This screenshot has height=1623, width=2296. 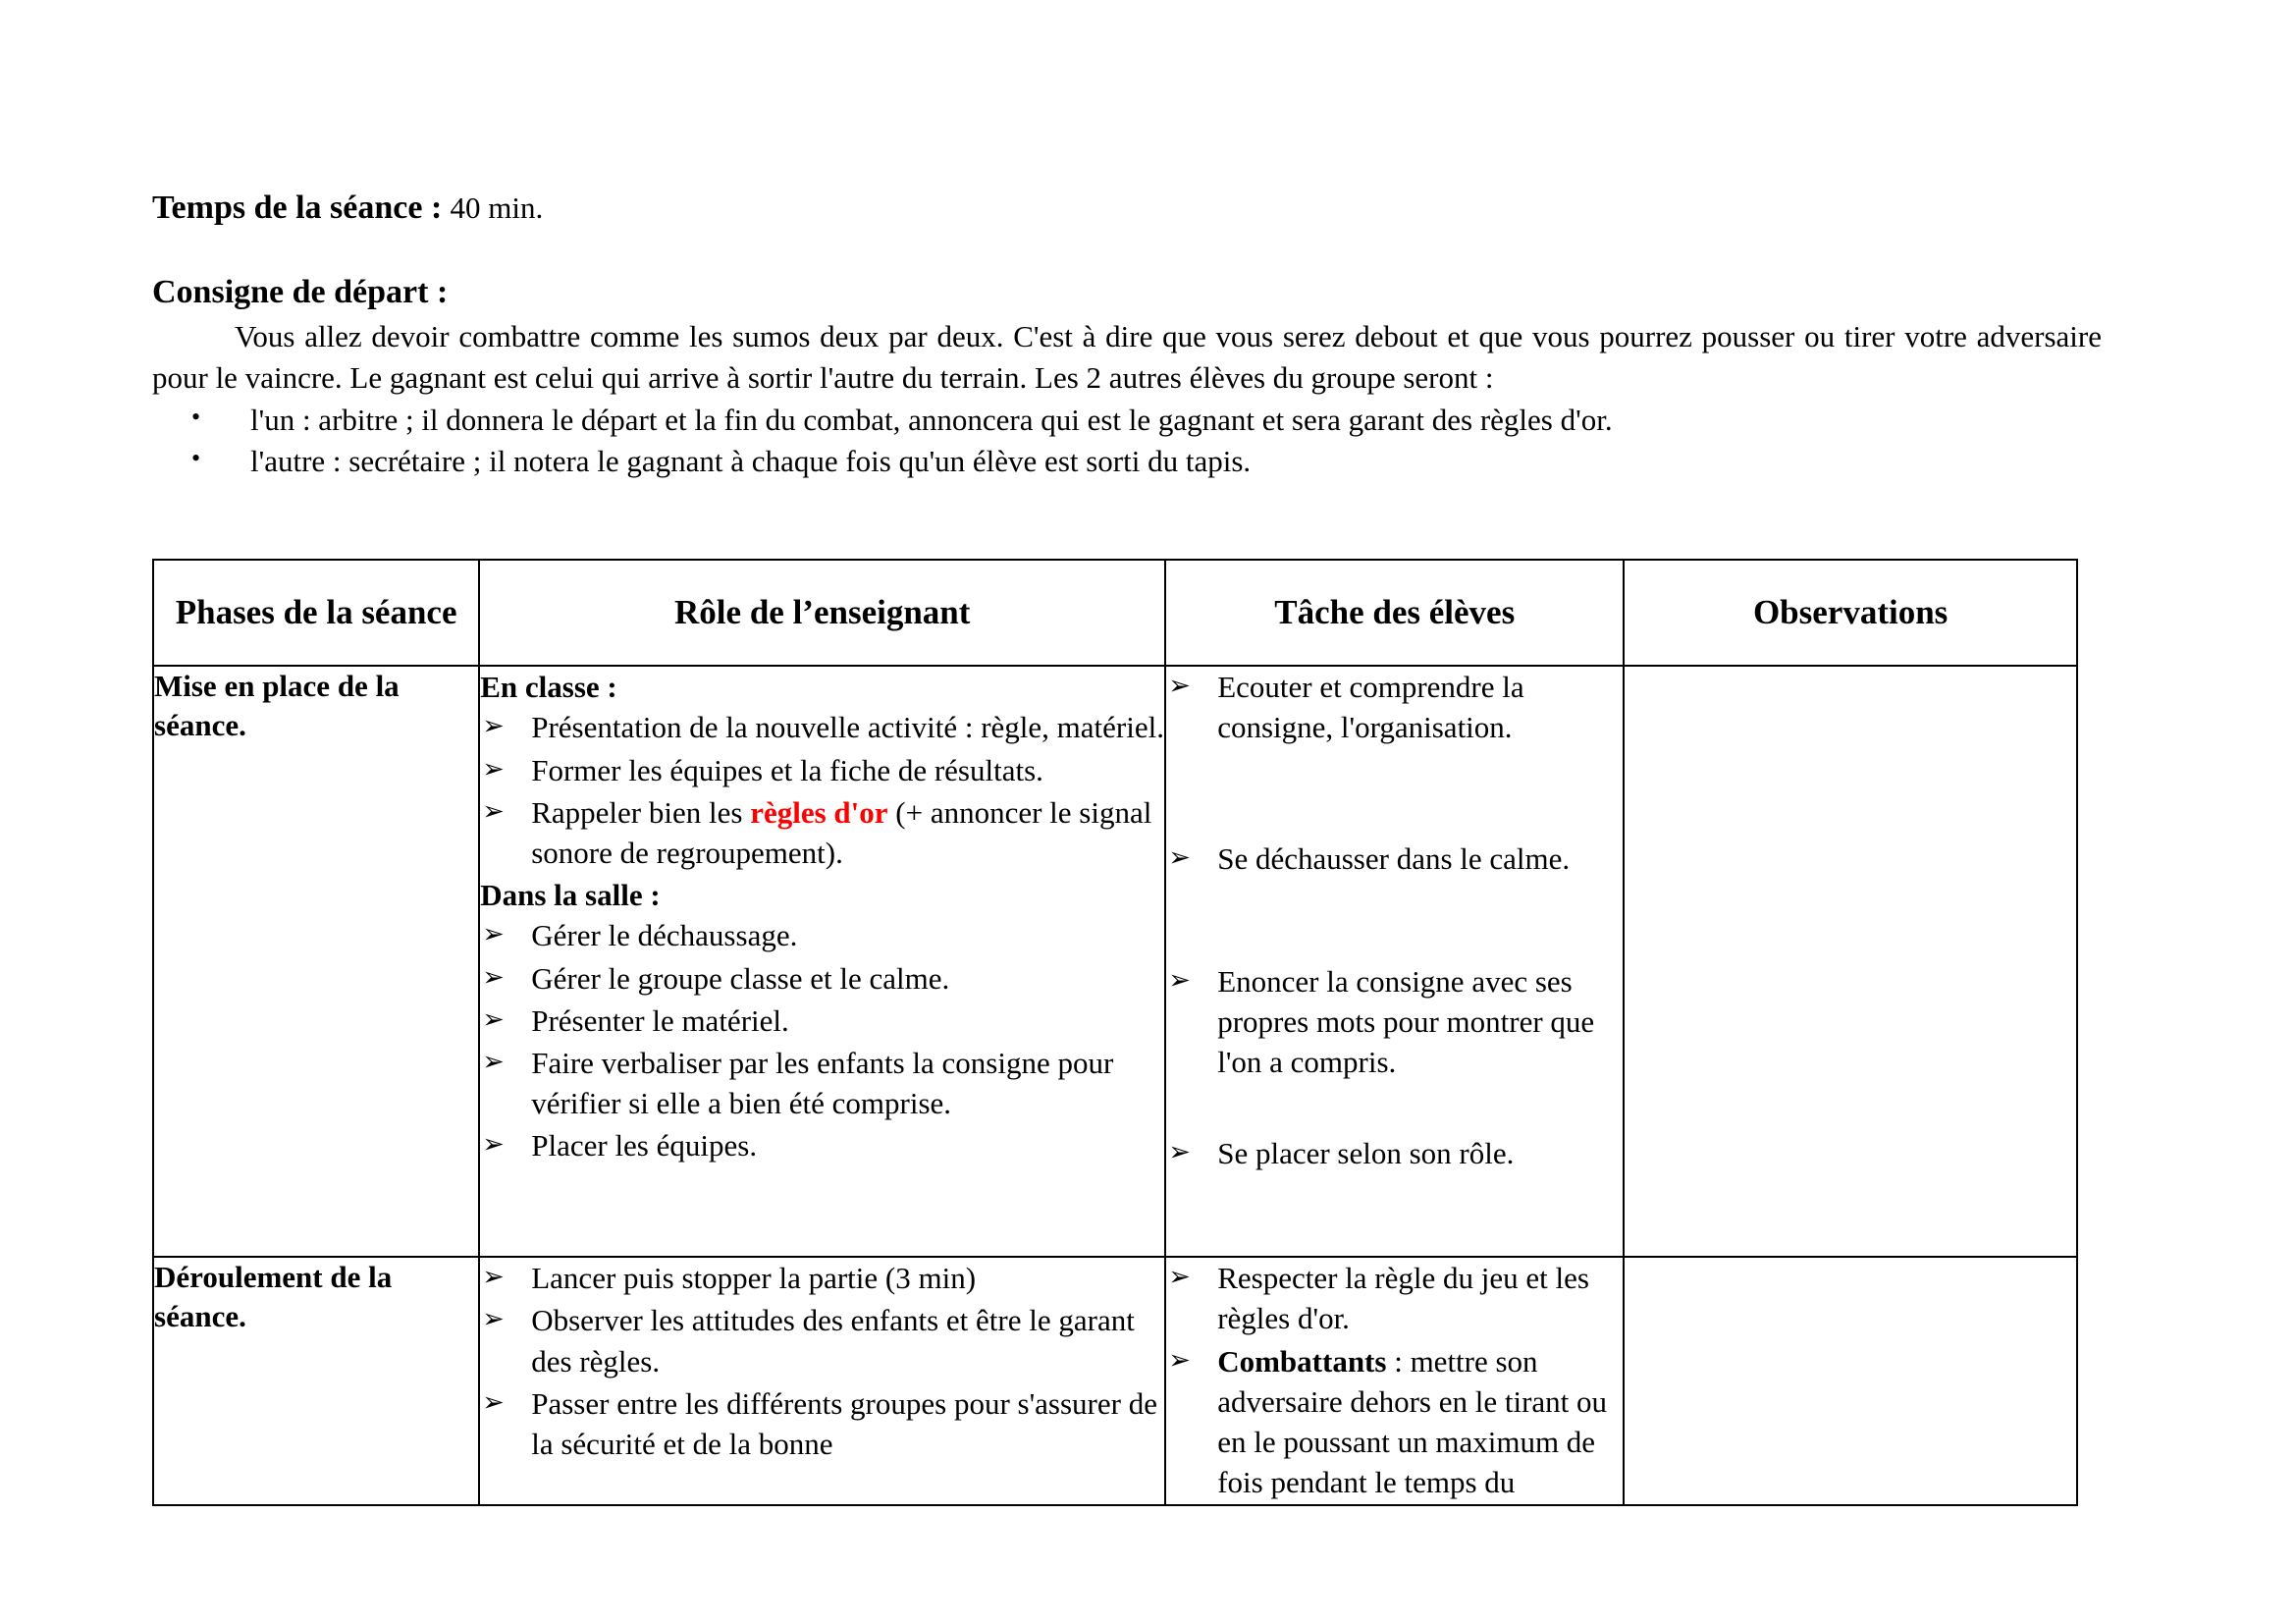 What do you see at coordinates (548, 687) in the screenshot?
I see `subheading-in-class: En classe :` at bounding box center [548, 687].